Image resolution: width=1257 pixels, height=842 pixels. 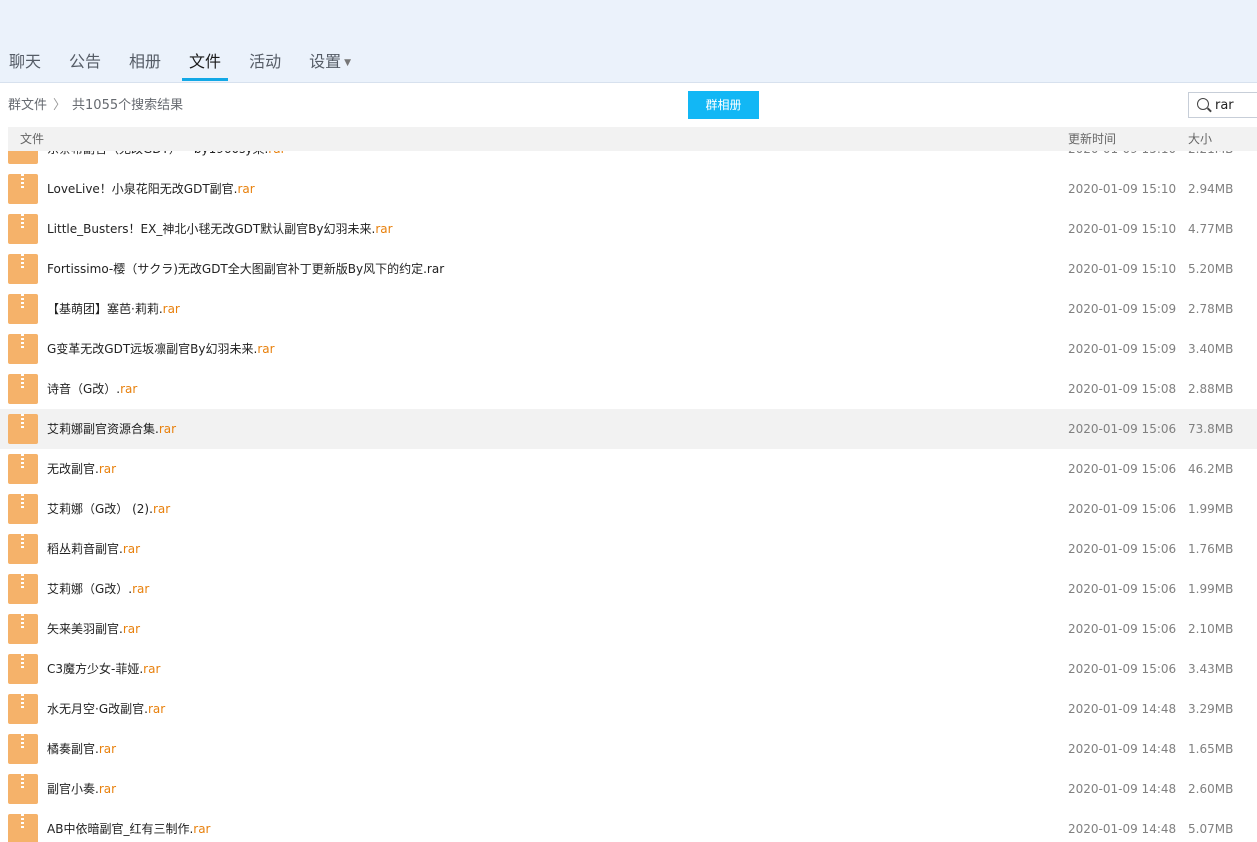 What do you see at coordinates (265, 63) in the screenshot?
I see `tab-activity: 活动` at bounding box center [265, 63].